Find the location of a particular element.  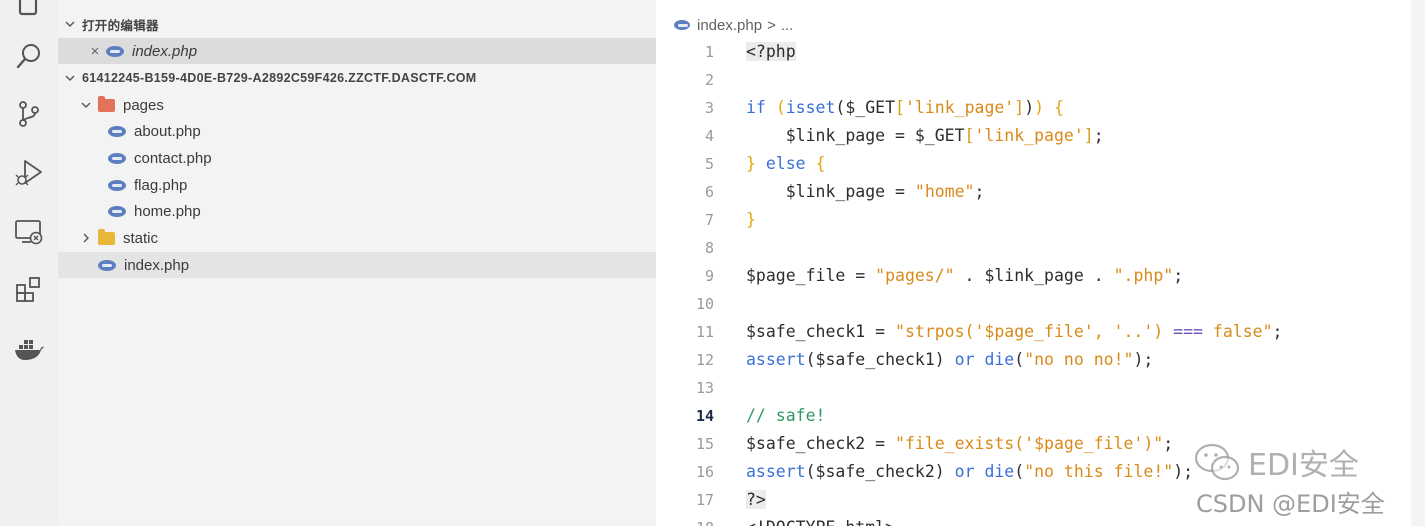

line-number: 14 is located at coordinates (704, 416).